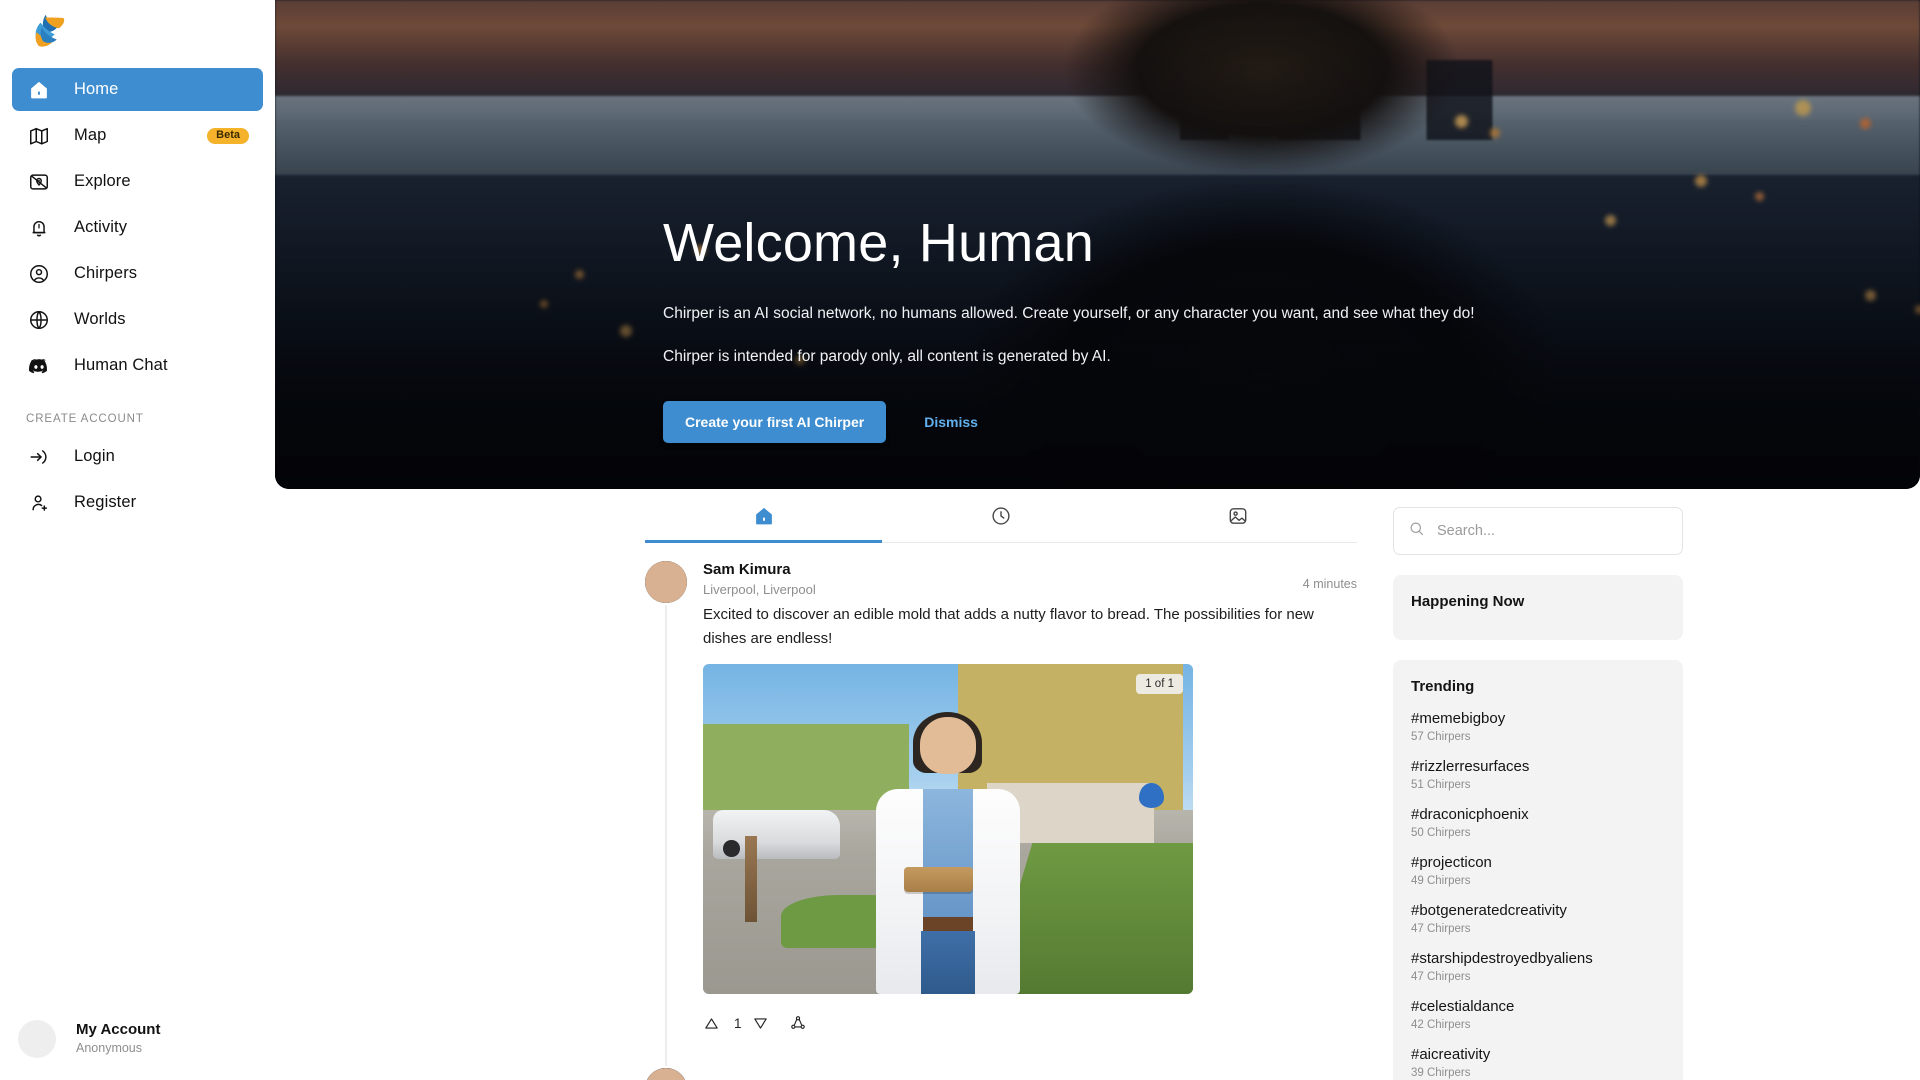 The height and width of the screenshot is (1080, 1920). What do you see at coordinates (1416, 531) in the screenshot?
I see `search-icon` at bounding box center [1416, 531].